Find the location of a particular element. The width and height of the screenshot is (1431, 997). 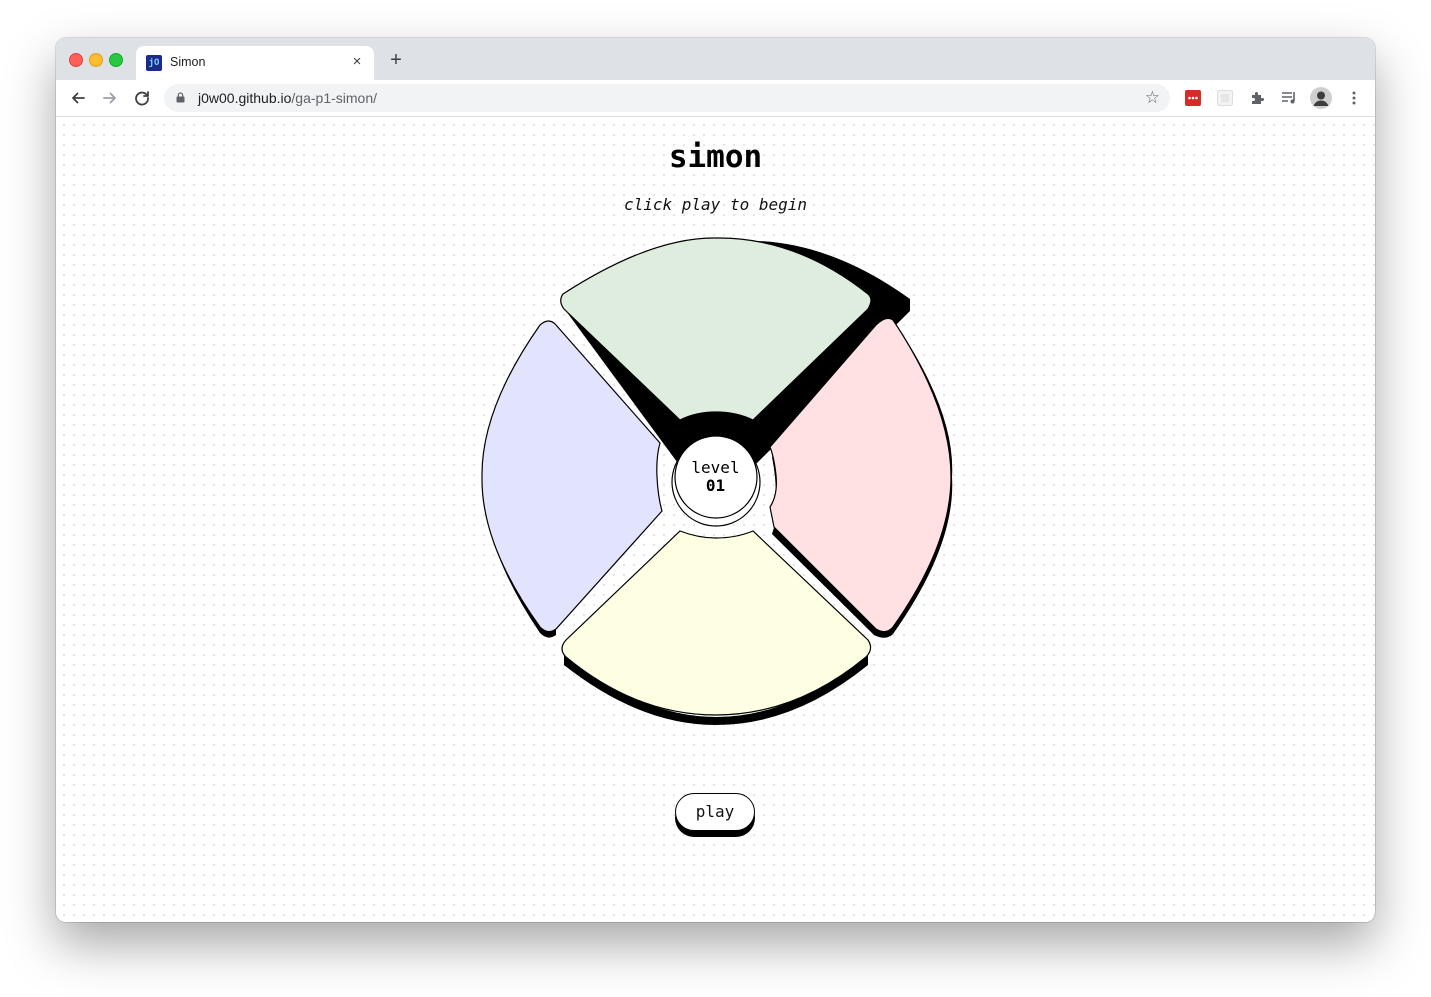

profile-avatar-icon is located at coordinates (1321, 98).